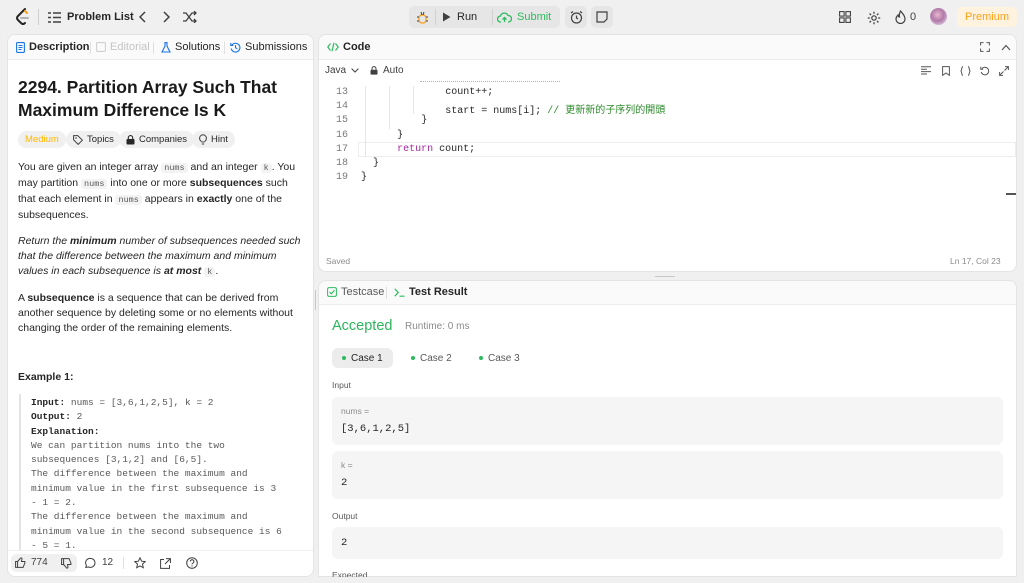 The height and width of the screenshot is (583, 1024). I want to click on auto-label: Auto, so click(393, 70).